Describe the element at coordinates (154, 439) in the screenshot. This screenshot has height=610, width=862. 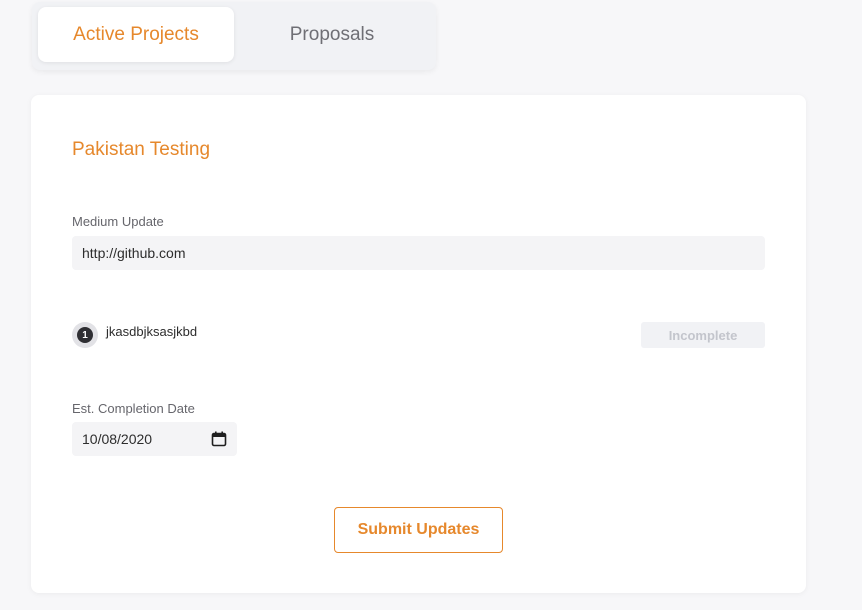
I see `completion-date-input: 10/08/2020` at that location.